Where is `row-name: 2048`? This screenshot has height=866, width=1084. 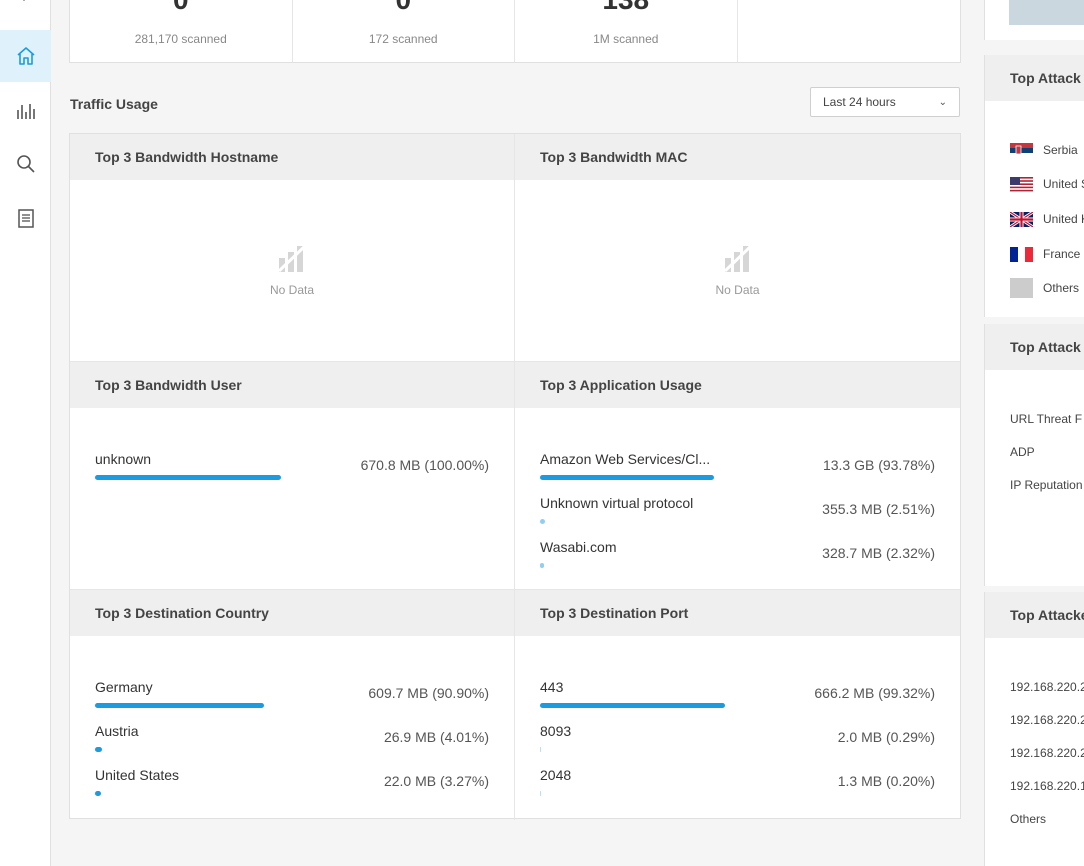
row-name: 2048 is located at coordinates (556, 775).